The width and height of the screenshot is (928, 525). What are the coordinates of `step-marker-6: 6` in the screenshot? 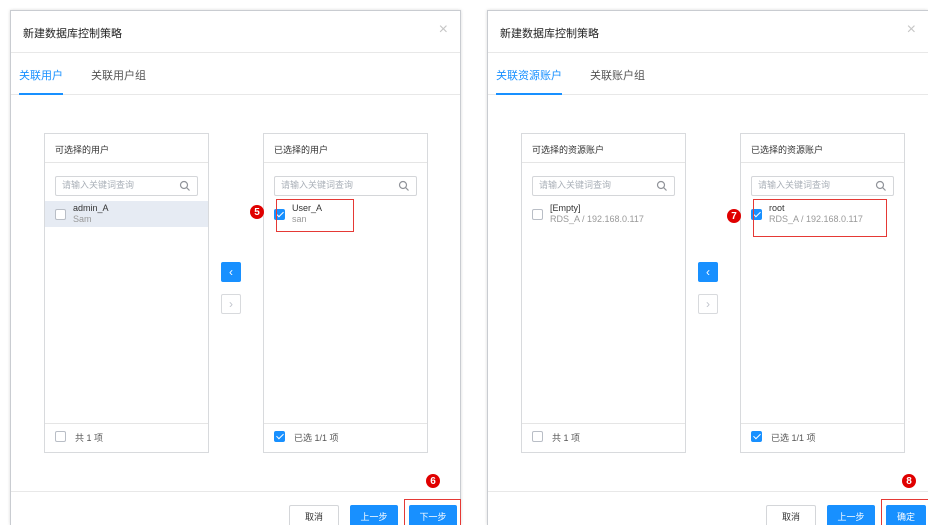 It's located at (433, 481).